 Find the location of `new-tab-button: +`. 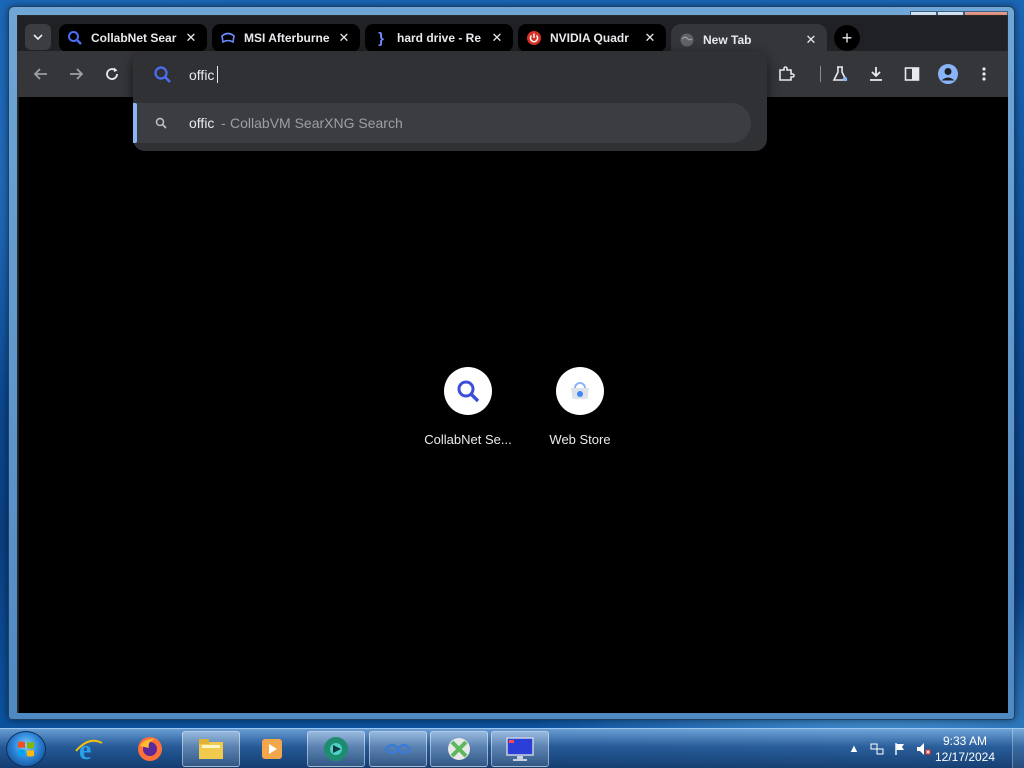

new-tab-button: + is located at coordinates (847, 38).